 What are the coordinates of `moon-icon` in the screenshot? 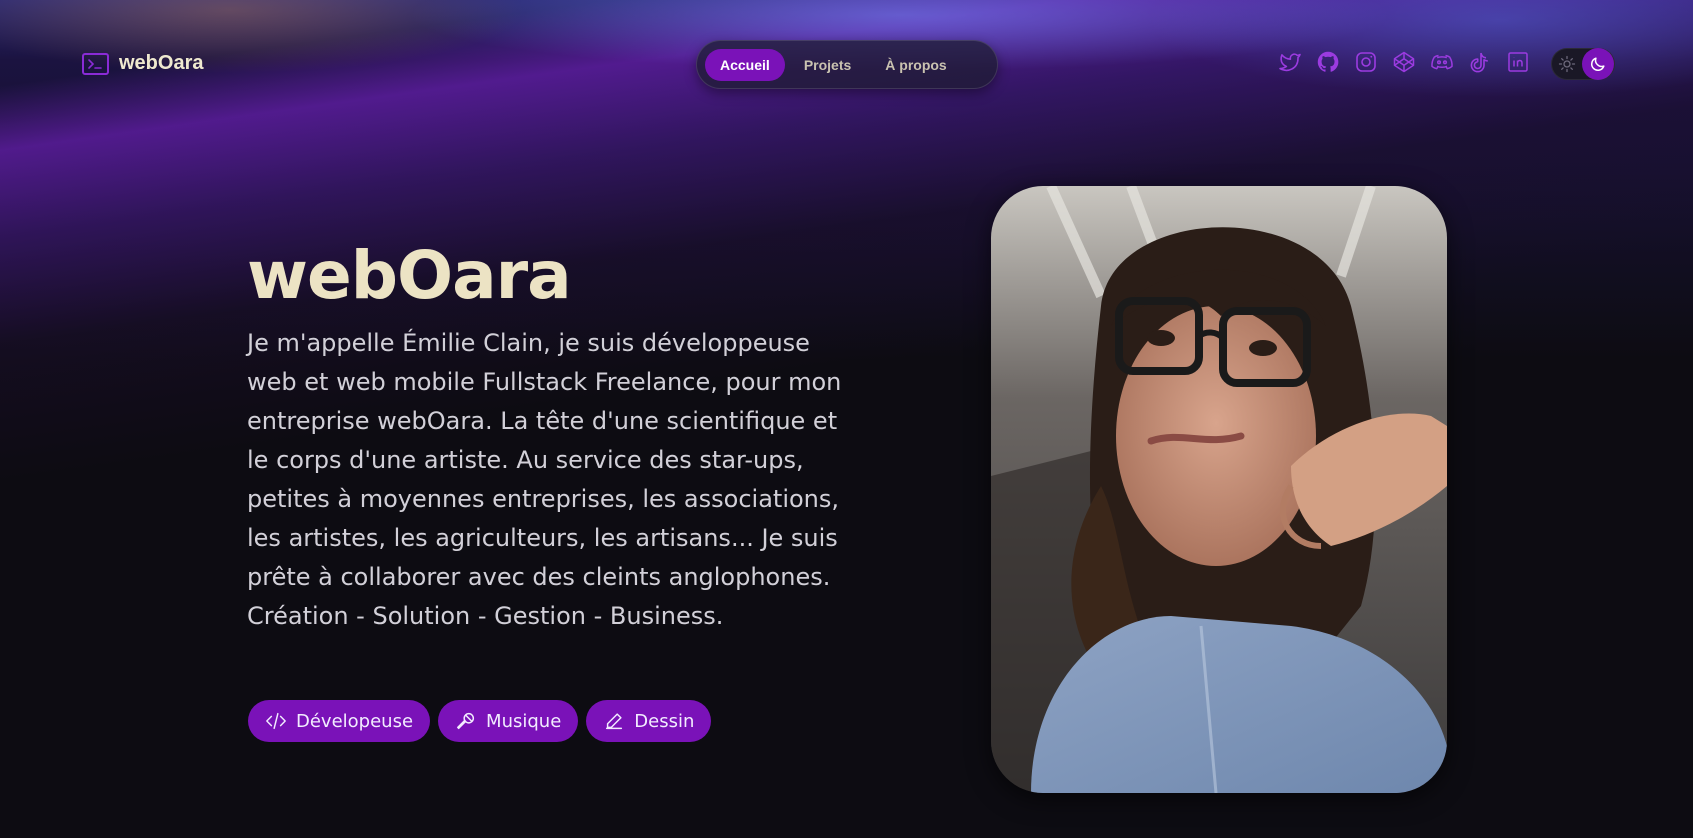 It's located at (1598, 64).